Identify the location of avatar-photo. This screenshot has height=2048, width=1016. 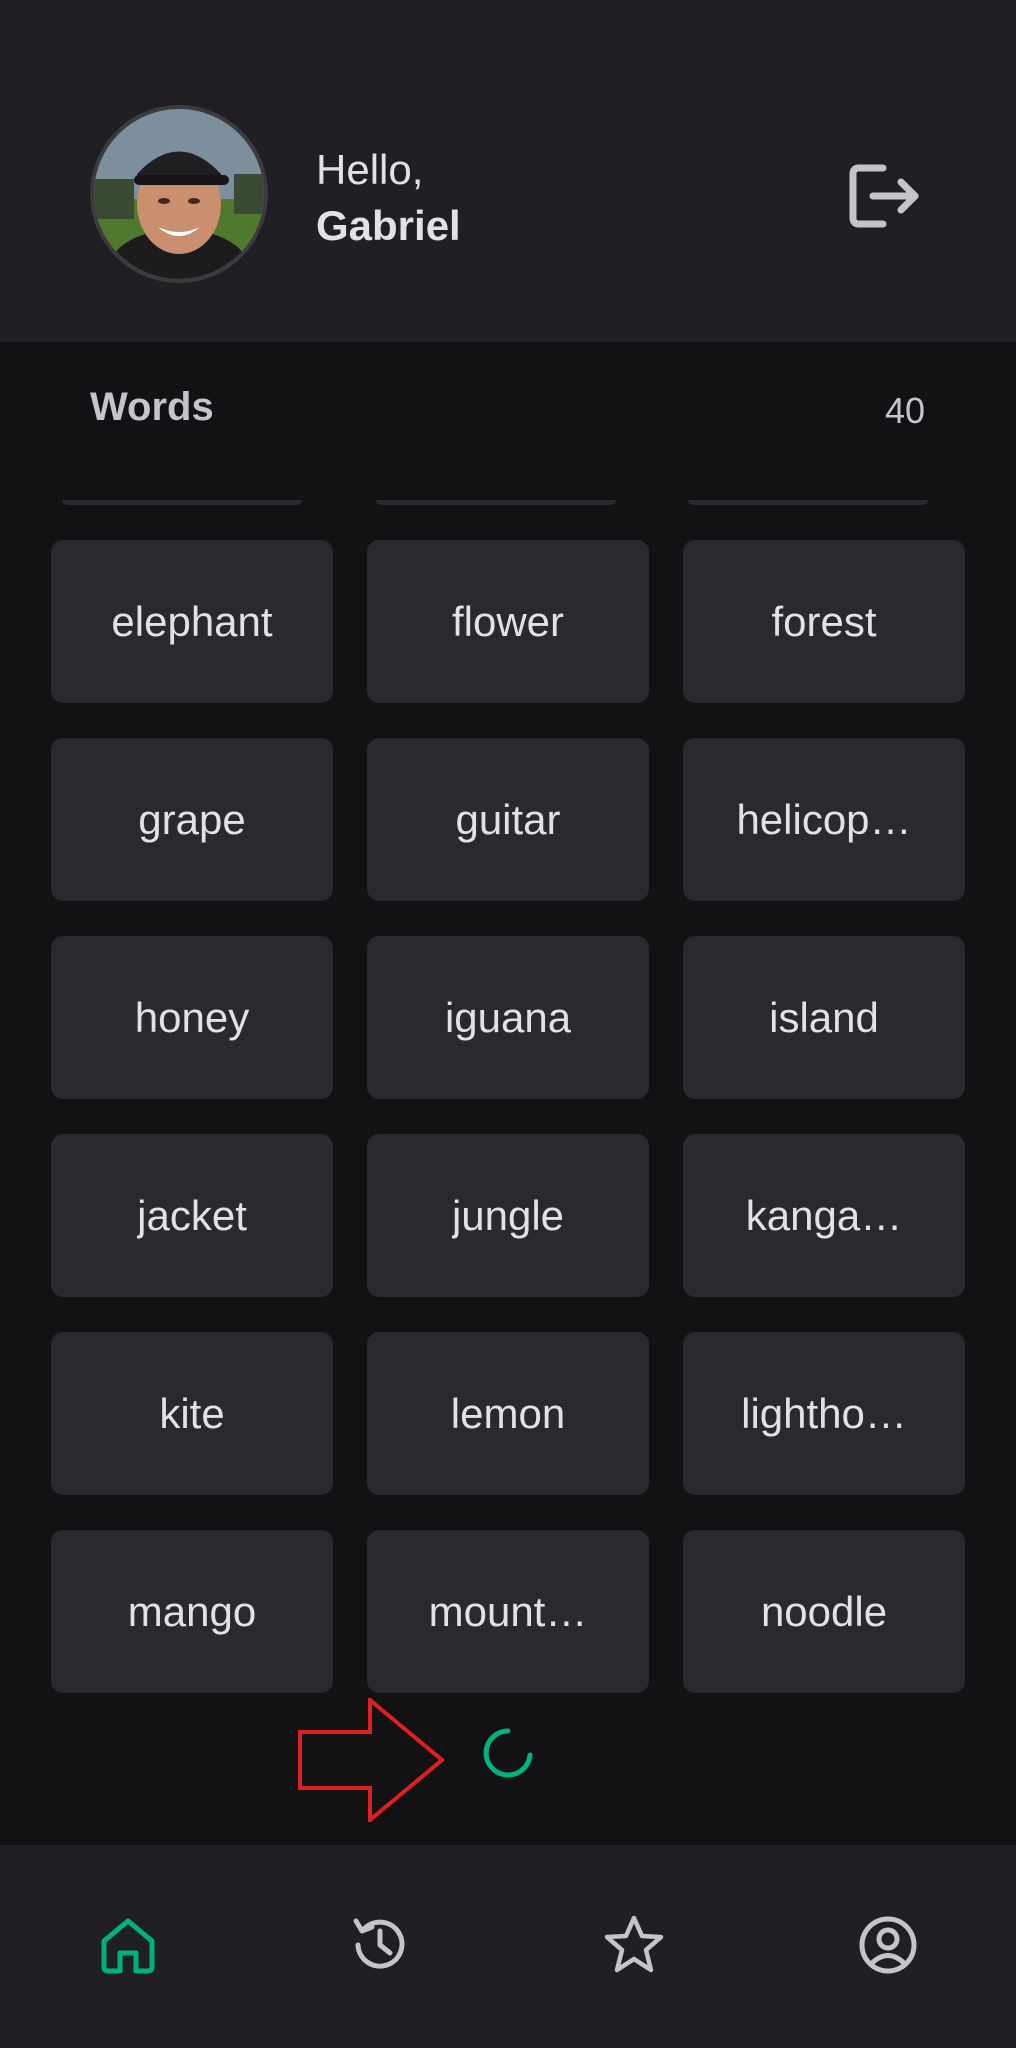
(179, 194).